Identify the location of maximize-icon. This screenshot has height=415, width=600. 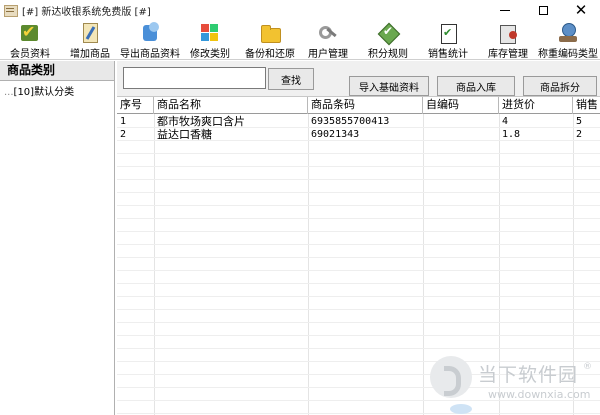
(543, 10).